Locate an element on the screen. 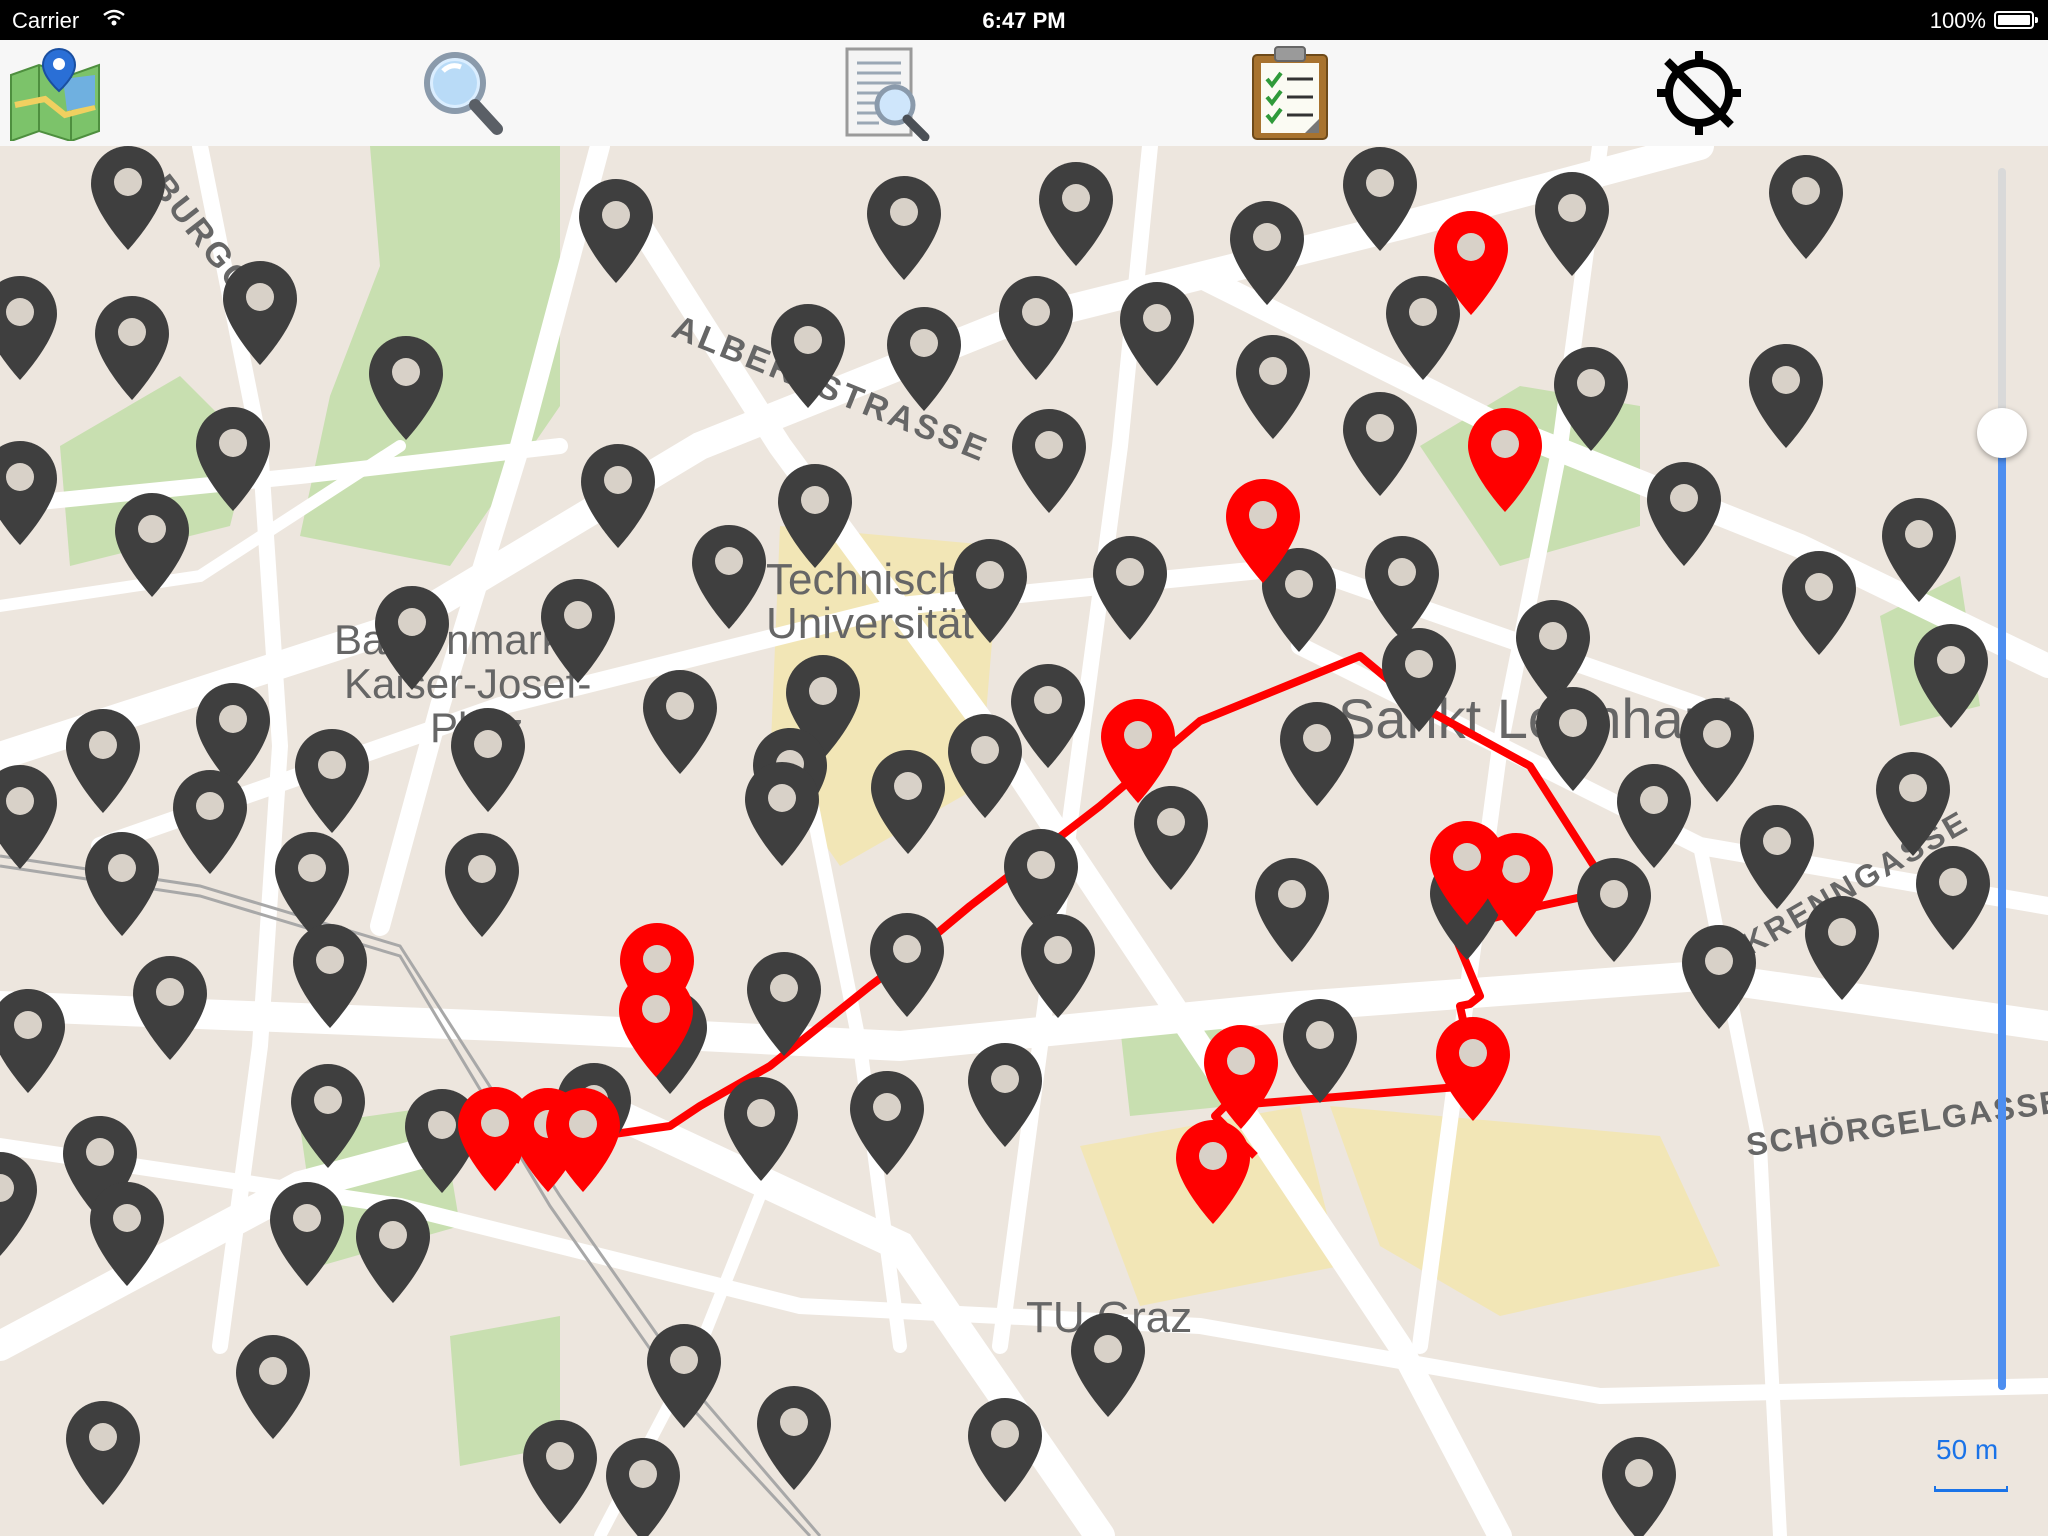 This screenshot has height=1536, width=2048. zoom-slider-knob is located at coordinates (2002, 433).